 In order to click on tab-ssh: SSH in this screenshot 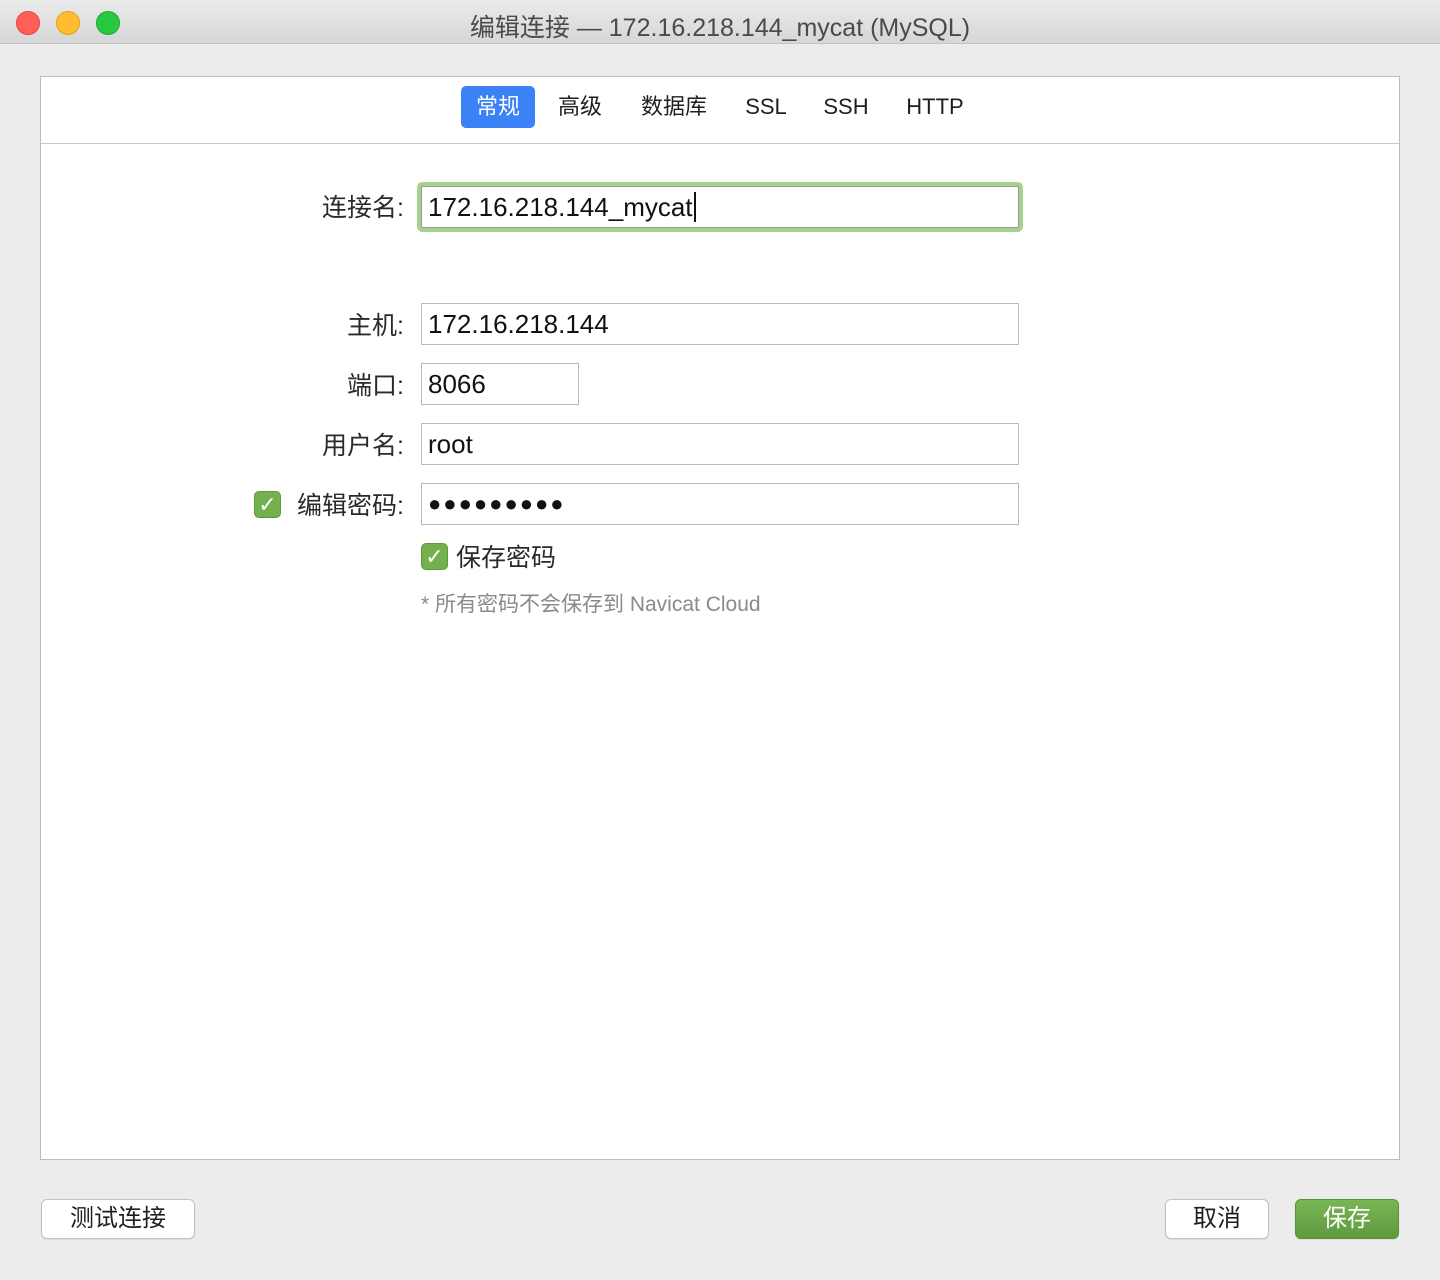, I will do `click(846, 107)`.